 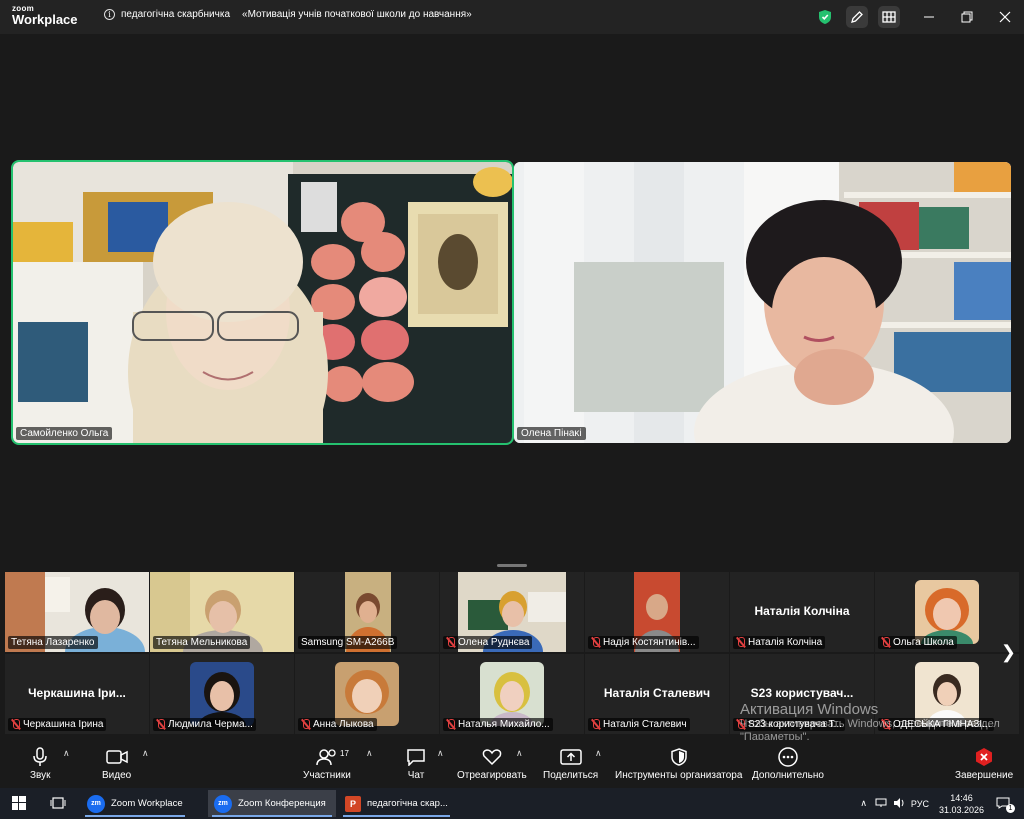 What do you see at coordinates (64, 433) in the screenshot?
I see `speaker-1-name: Самойленко Ольга` at bounding box center [64, 433].